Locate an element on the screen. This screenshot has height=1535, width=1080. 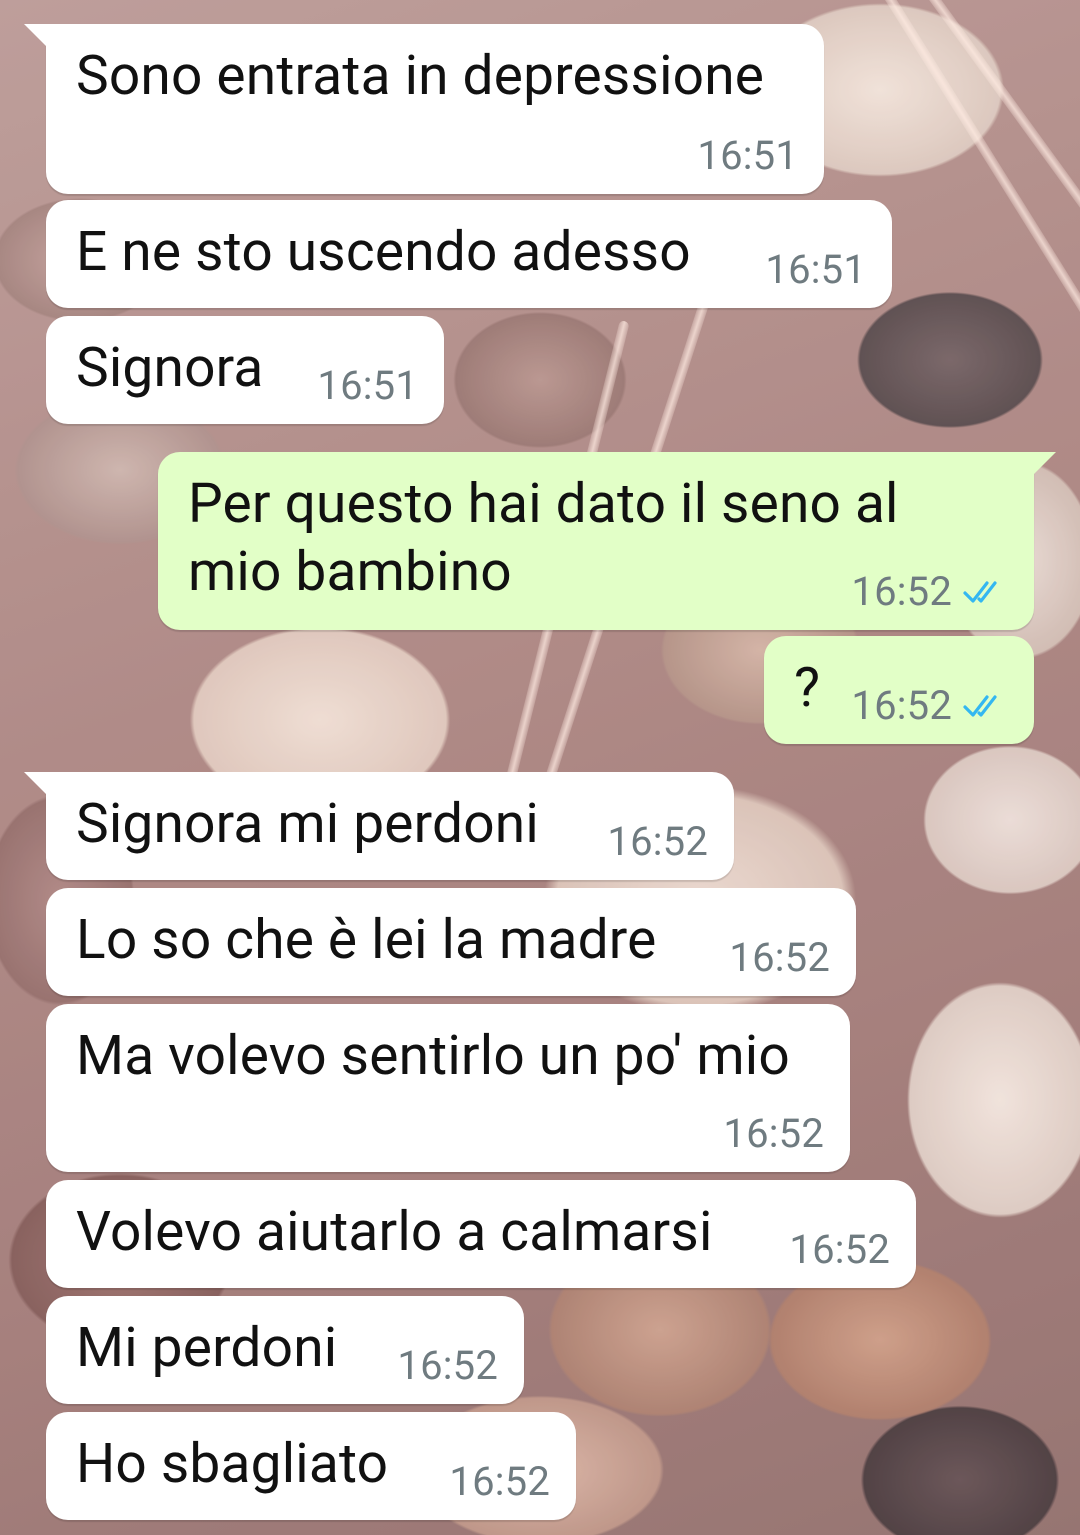
message-bubble-outgoing: ? 16:52 is located at coordinates (899, 690).